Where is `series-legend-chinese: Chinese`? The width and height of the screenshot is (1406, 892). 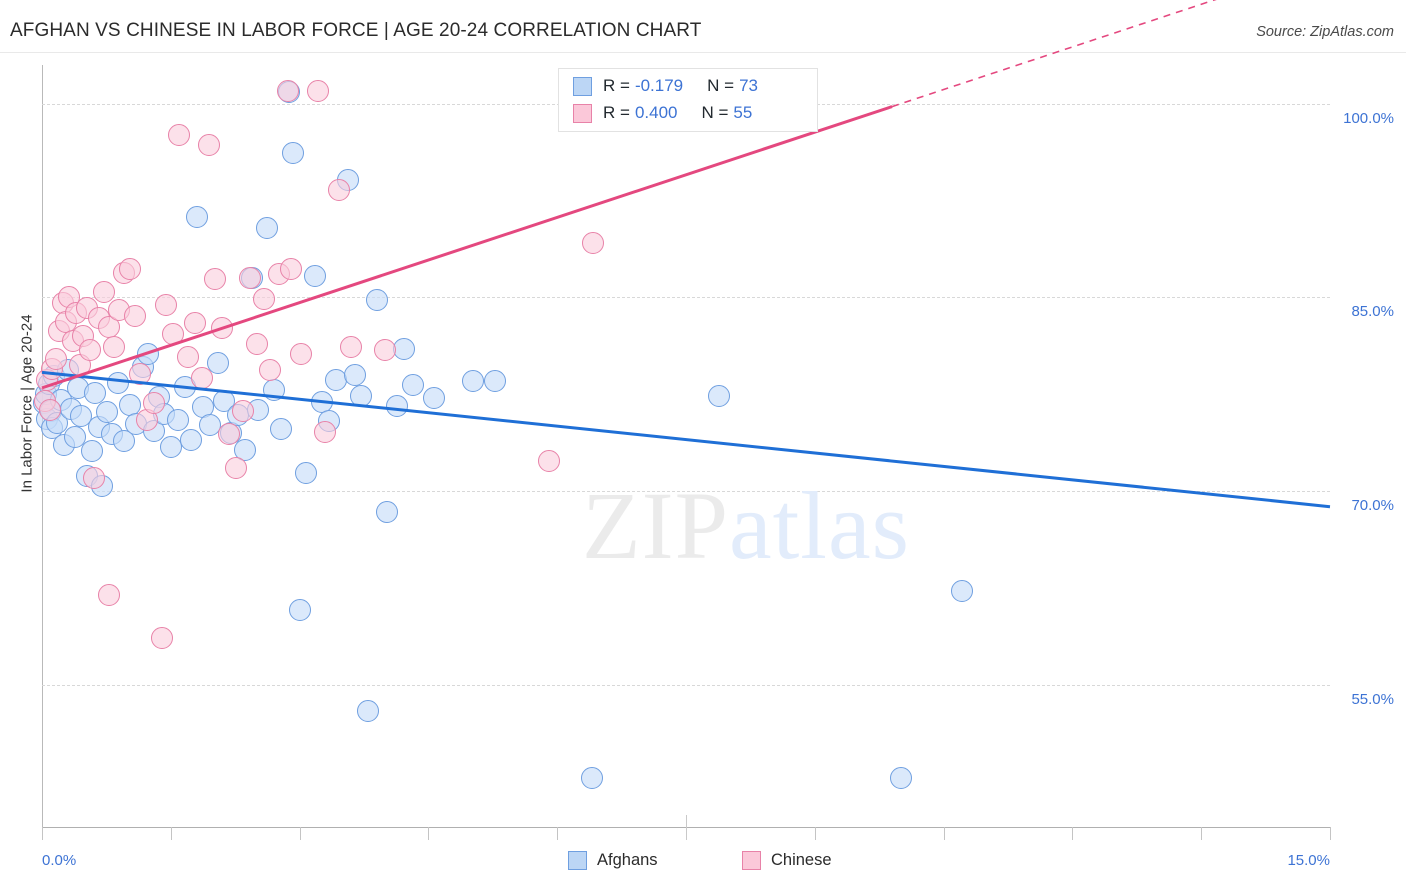
series-legend-chinese: Chinese is located at coordinates (787, 860).